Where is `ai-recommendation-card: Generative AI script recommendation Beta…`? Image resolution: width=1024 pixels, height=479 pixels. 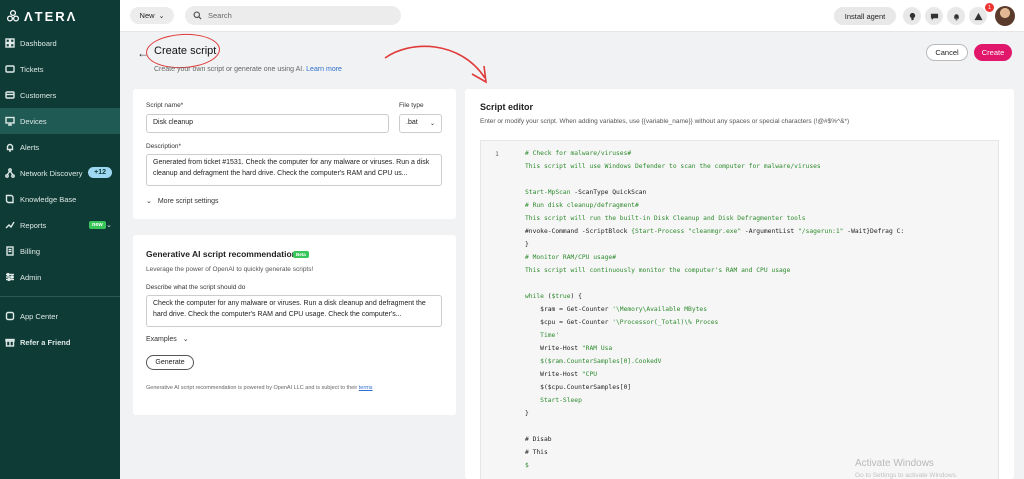 ai-recommendation-card: Generative AI script recommendation Beta… is located at coordinates (294, 325).